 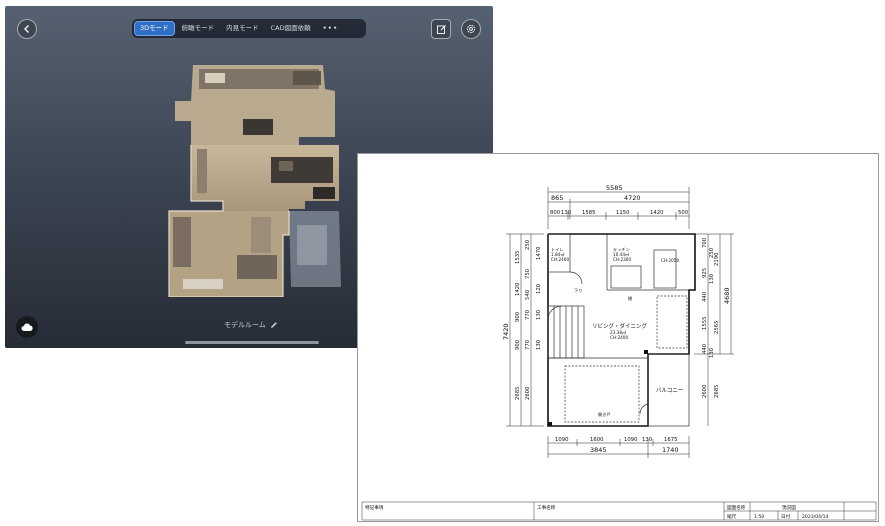 I want to click on more-menu-button: •••, so click(x=330, y=28).